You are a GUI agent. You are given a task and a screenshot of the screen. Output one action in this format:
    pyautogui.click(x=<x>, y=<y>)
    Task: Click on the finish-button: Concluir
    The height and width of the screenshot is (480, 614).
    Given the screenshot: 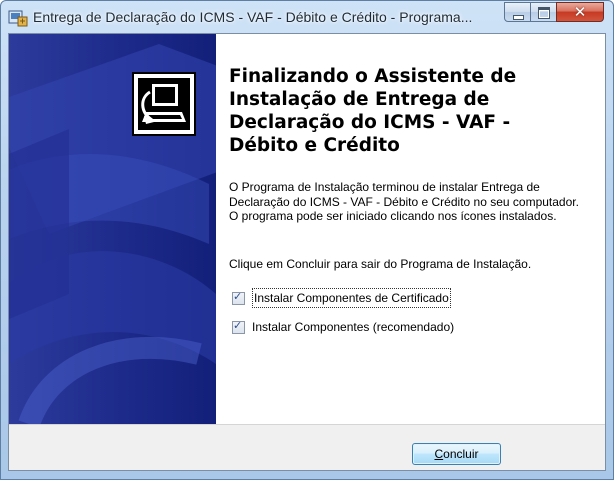 What is the action you would take?
    pyautogui.click(x=456, y=454)
    